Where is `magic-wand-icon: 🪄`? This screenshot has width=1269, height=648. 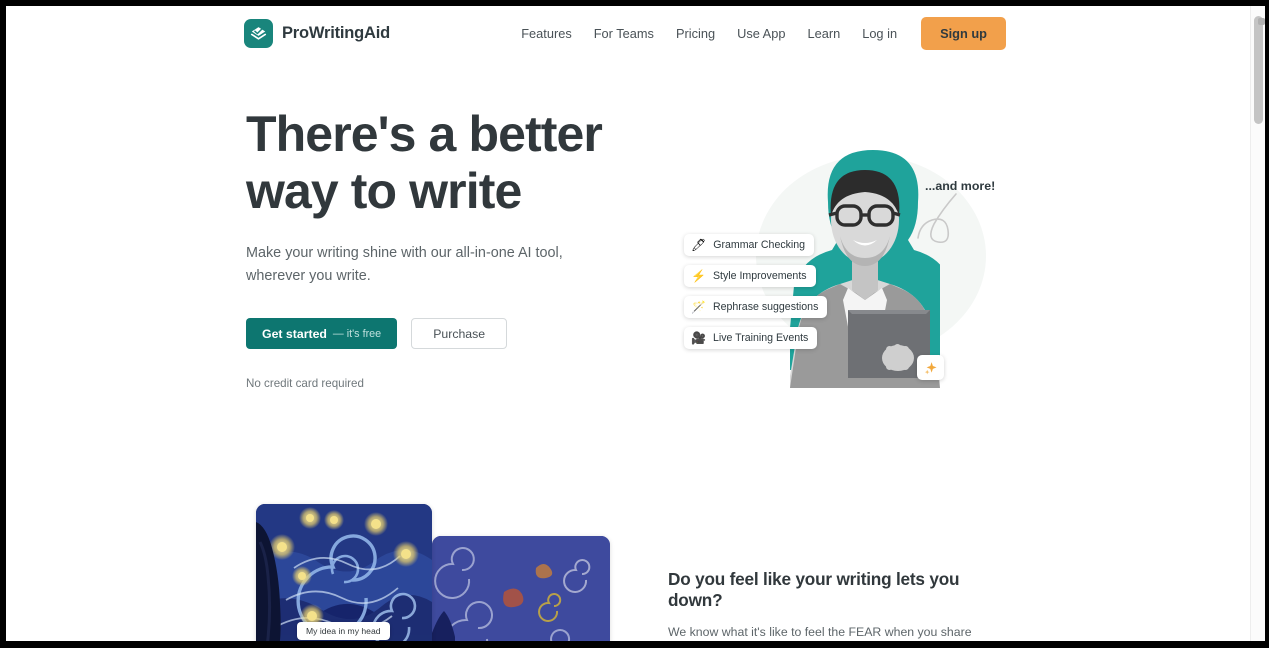 magic-wand-icon: 🪄 is located at coordinates (698, 307).